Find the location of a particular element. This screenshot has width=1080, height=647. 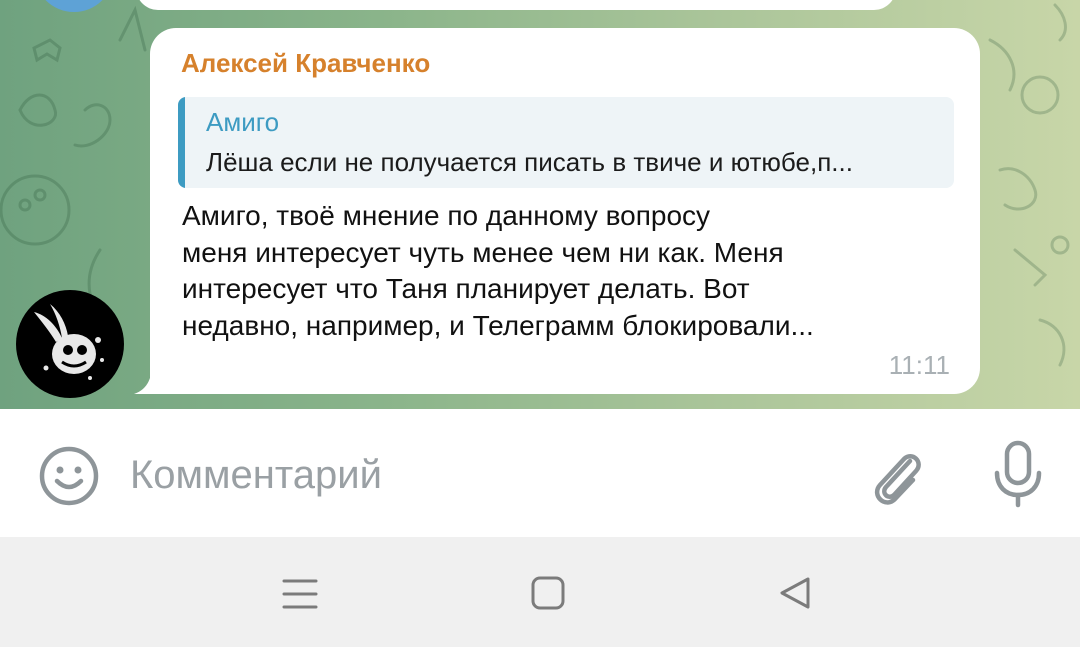

microphone-icon is located at coordinates (1018, 474).